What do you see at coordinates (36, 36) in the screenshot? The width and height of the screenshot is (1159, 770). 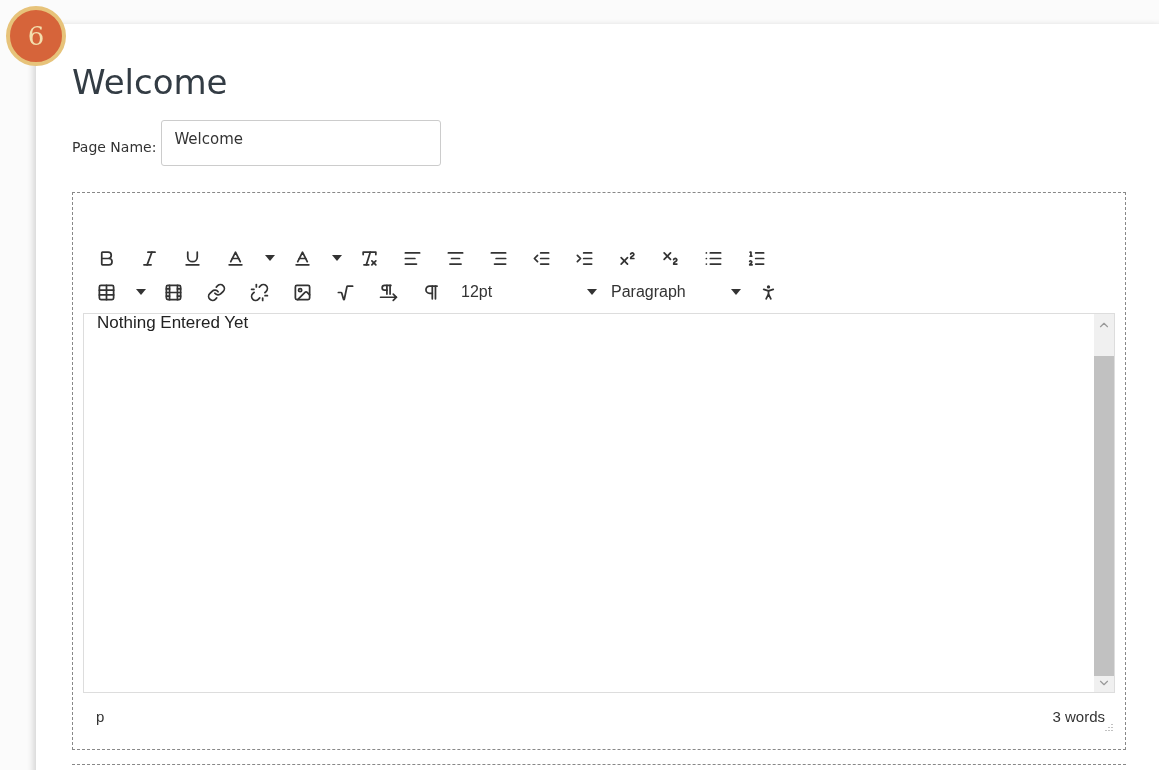 I see `step-badge: 6` at bounding box center [36, 36].